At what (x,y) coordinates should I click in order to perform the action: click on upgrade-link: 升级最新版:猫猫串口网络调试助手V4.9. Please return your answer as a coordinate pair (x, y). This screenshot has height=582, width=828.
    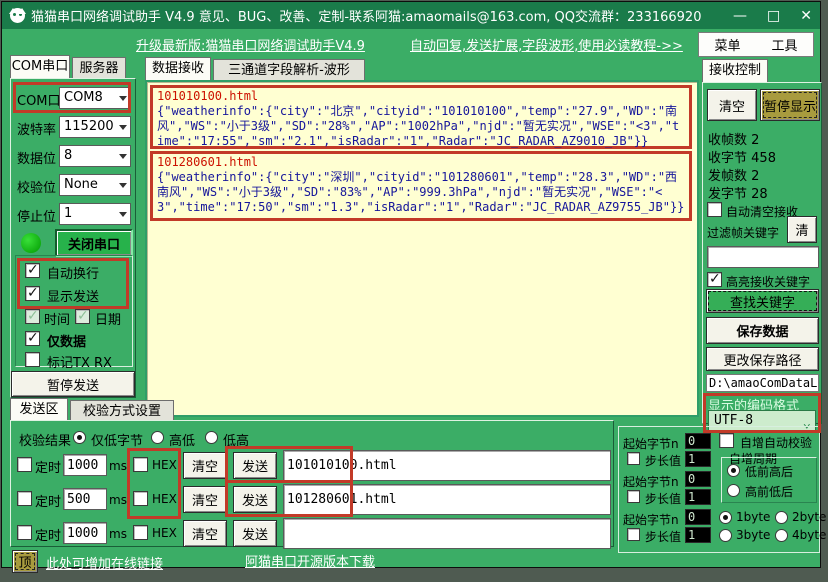
    Looking at the image, I should click on (250, 44).